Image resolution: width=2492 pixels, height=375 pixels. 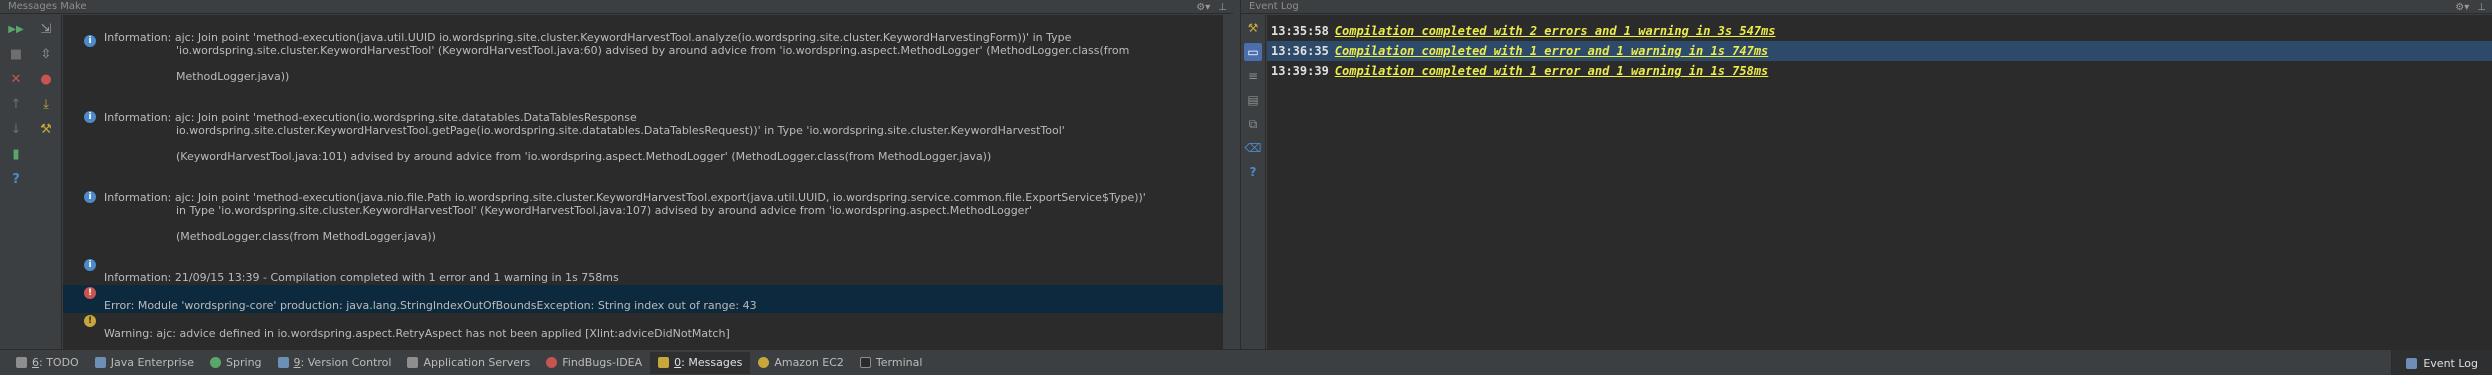 What do you see at coordinates (16, 79) in the screenshot?
I see `close-icon: ✕` at bounding box center [16, 79].